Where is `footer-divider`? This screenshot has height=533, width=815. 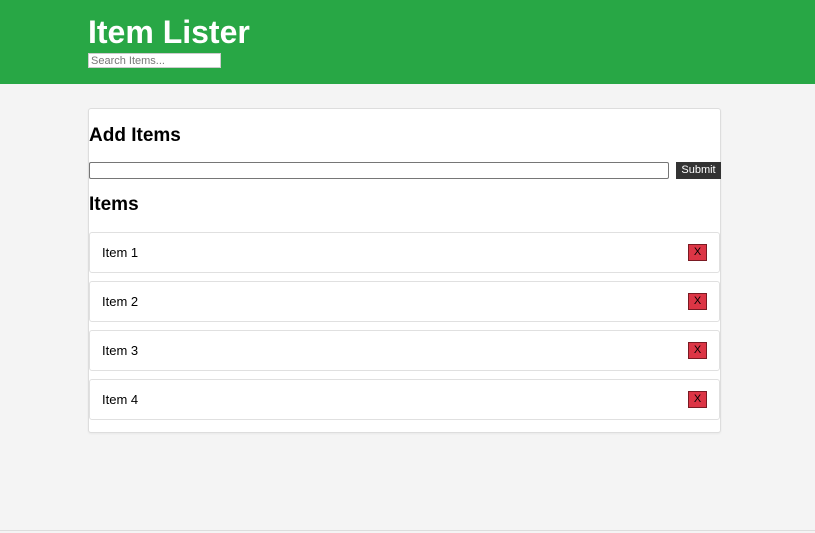 footer-divider is located at coordinates (407, 530).